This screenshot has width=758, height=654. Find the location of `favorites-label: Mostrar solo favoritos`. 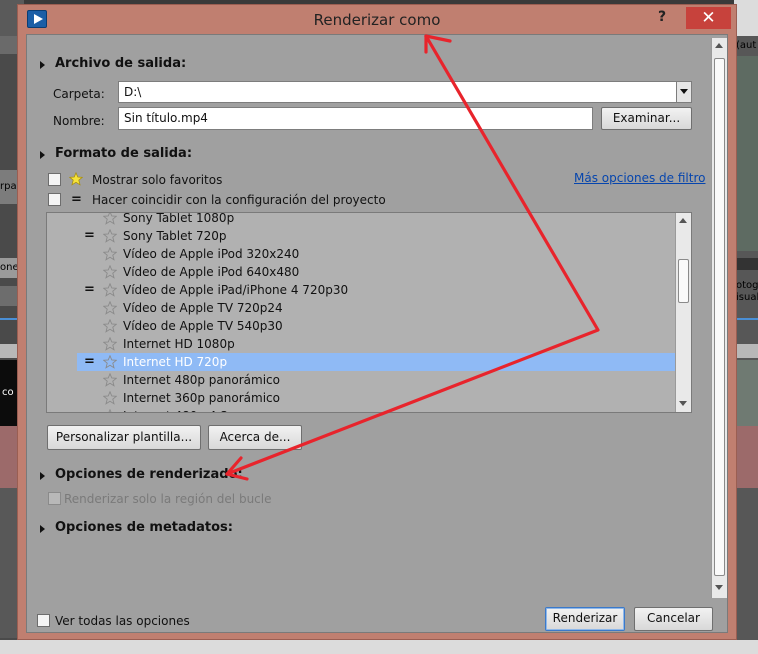

favorites-label: Mostrar solo favoritos is located at coordinates (157, 180).